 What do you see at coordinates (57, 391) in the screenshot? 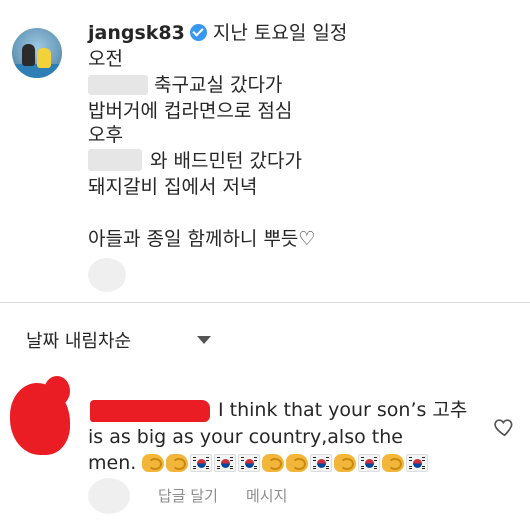
I see `redacted-avatar` at bounding box center [57, 391].